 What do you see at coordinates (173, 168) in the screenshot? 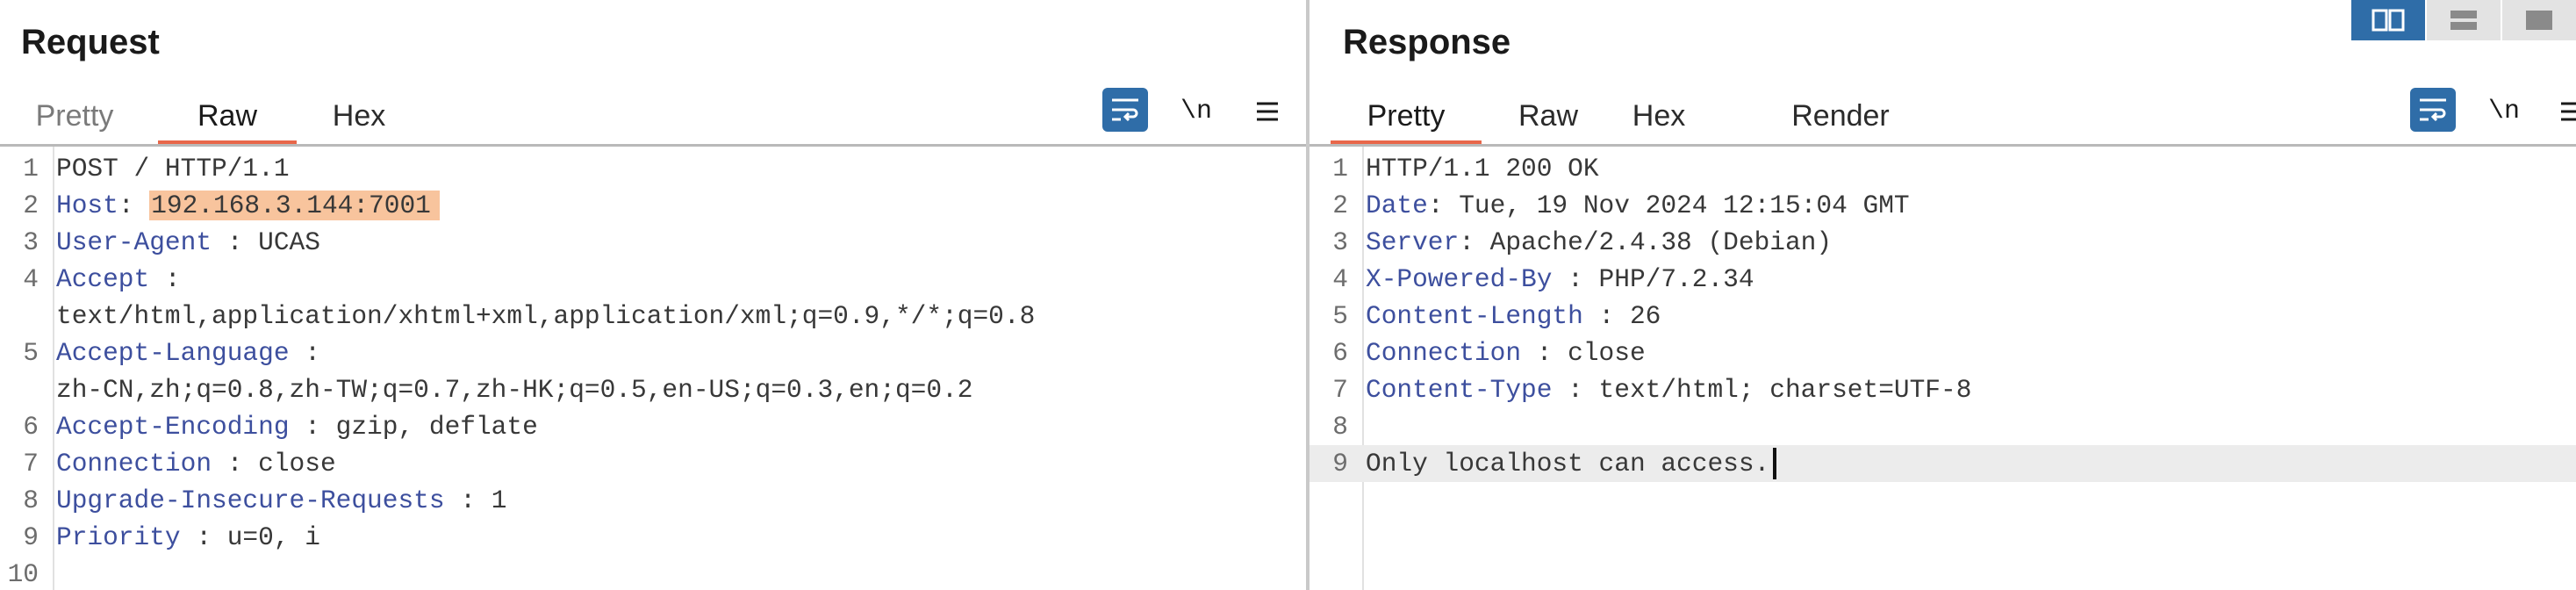
I see `line-text: POST / HTTP/1.1` at bounding box center [173, 168].